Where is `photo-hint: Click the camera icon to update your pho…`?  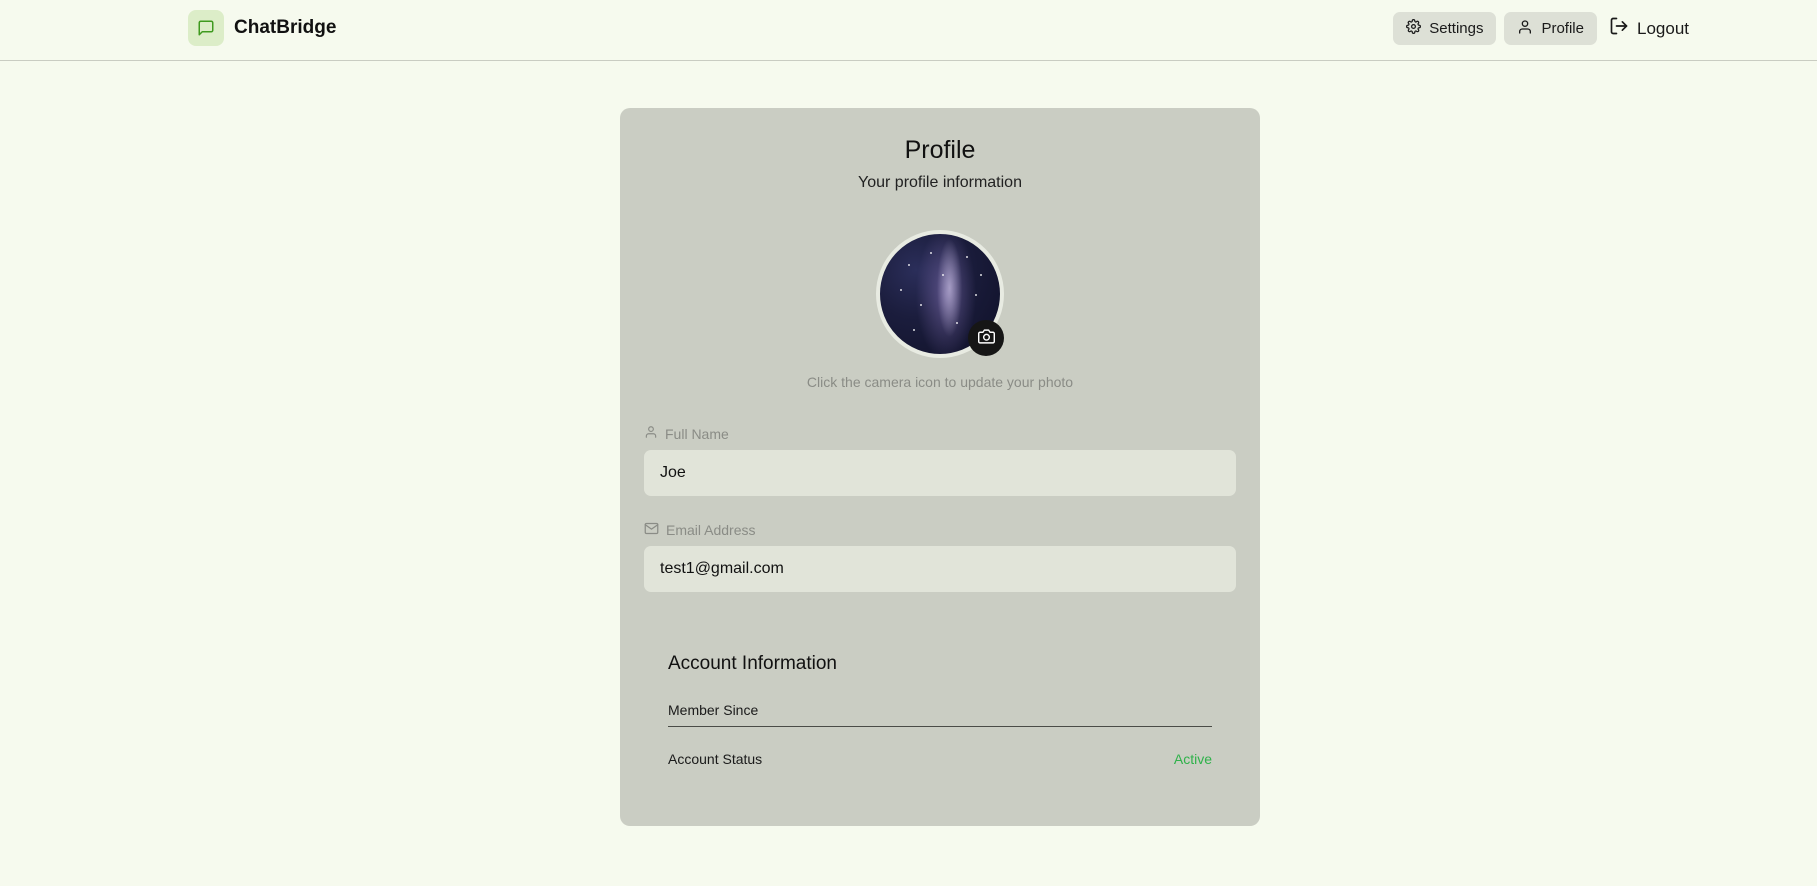
photo-hint: Click the camera icon to update your pho… is located at coordinates (940, 382).